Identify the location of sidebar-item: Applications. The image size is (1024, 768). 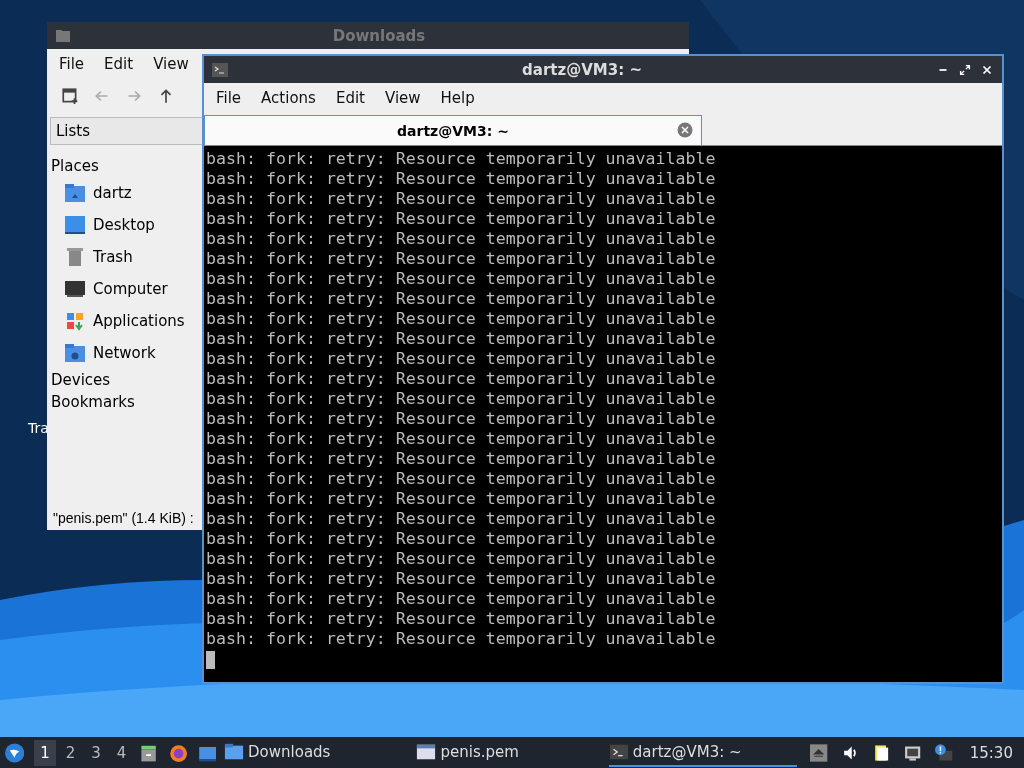
(139, 321).